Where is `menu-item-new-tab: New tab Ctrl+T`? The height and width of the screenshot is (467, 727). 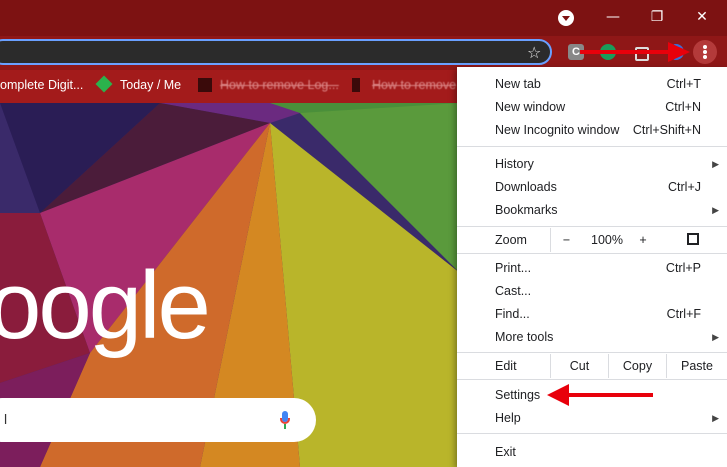
menu-item-new-tab: New tab Ctrl+T is located at coordinates (592, 84).